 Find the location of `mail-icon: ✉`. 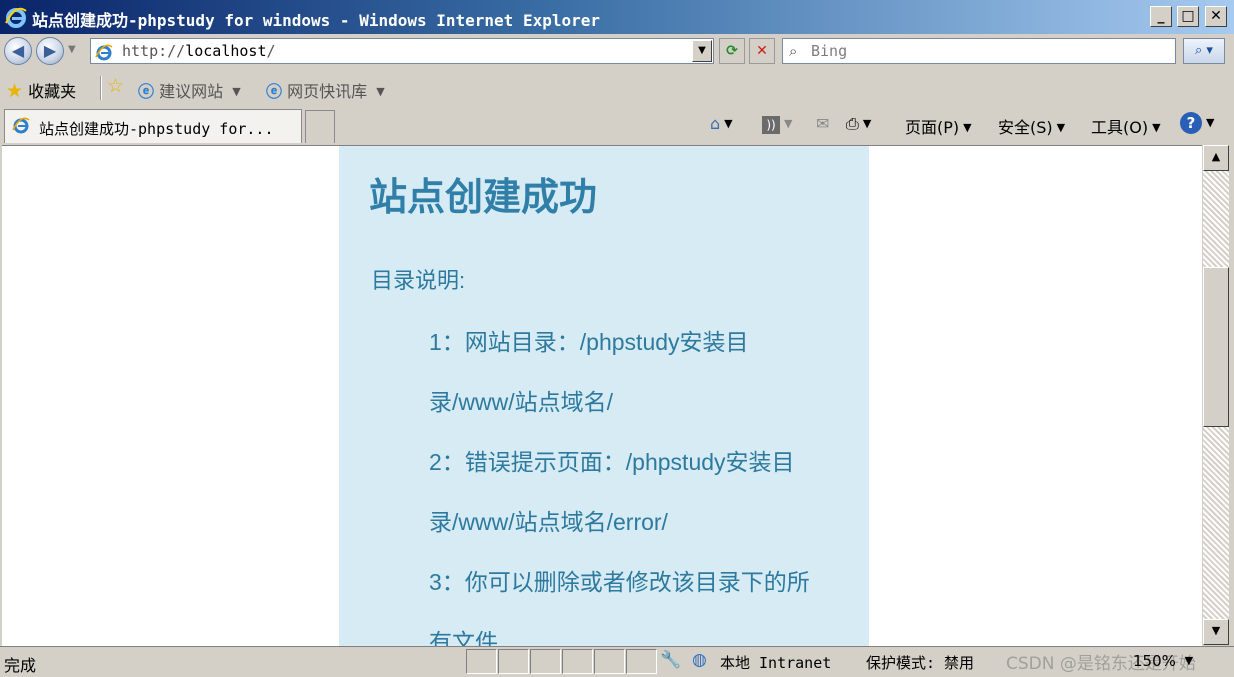

mail-icon: ✉ is located at coordinates (823, 123).